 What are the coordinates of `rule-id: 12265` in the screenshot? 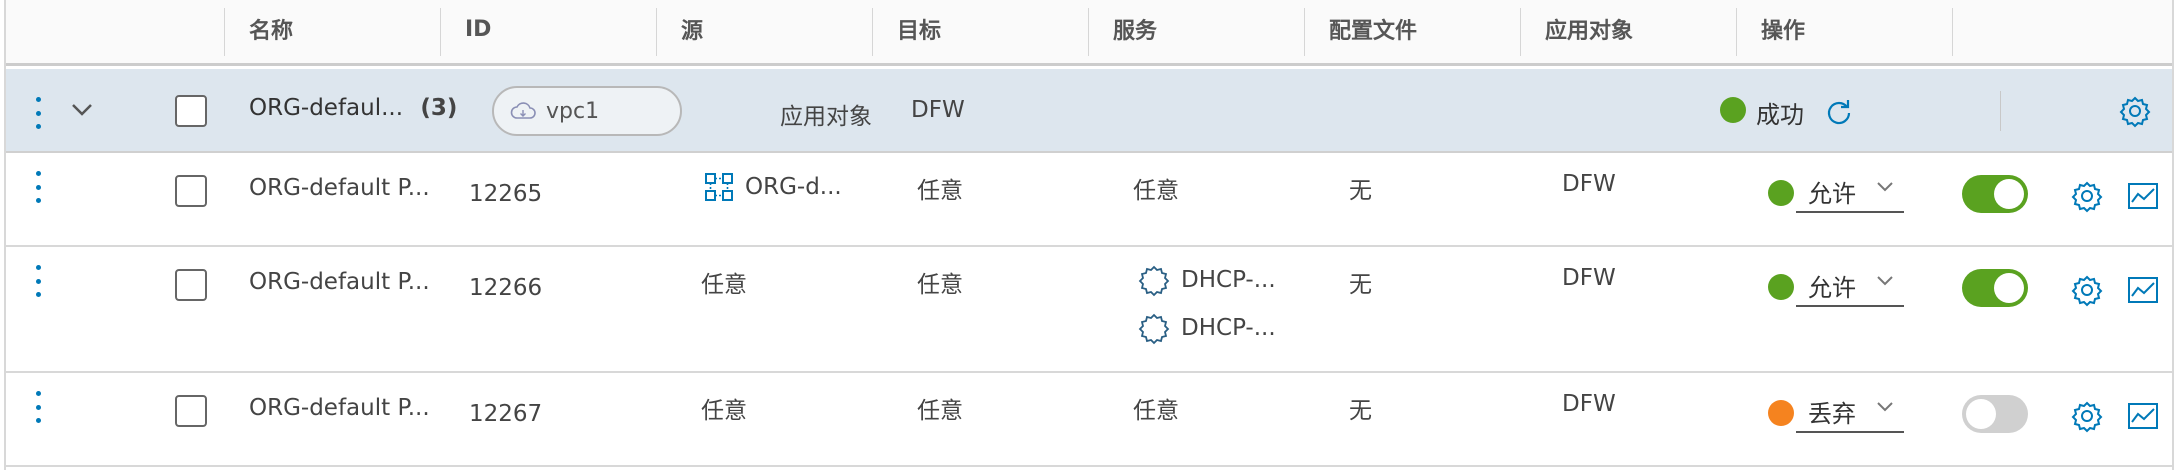 It's located at (506, 194).